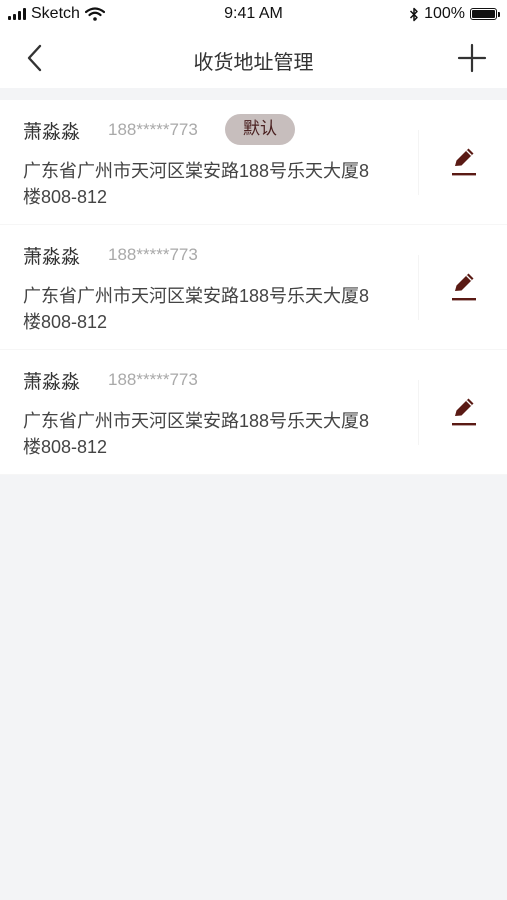 This screenshot has height=900, width=507. Describe the element at coordinates (472, 58) in the screenshot. I see `add-address-icon` at that location.